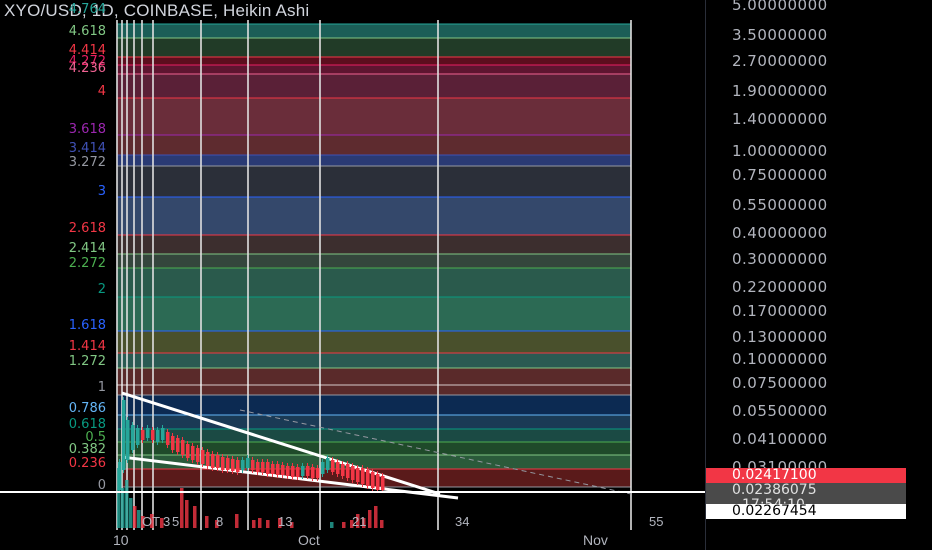 Image resolution: width=932 pixels, height=550 pixels. What do you see at coordinates (87, 148) in the screenshot?
I see `fib-level-label: 3.414` at bounding box center [87, 148].